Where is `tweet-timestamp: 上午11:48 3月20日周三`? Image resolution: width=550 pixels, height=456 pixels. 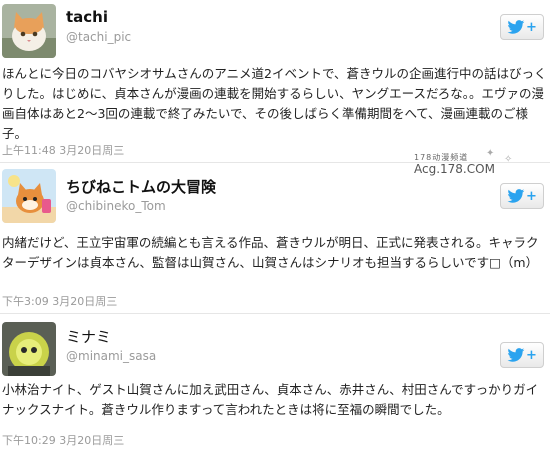
tweet-timestamp: 上午11:48 3月20日周三 is located at coordinates (63, 150).